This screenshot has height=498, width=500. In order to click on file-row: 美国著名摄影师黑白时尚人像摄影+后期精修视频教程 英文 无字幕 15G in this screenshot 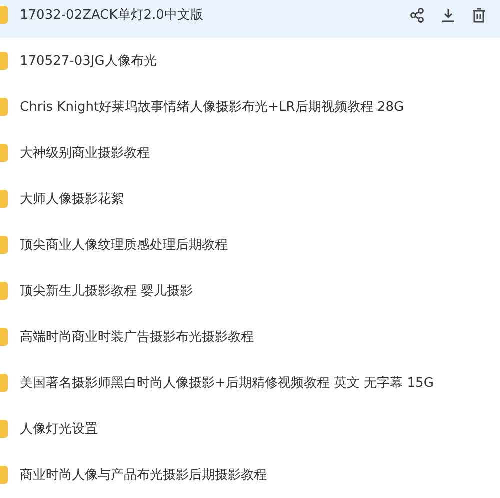, I will do `click(250, 383)`.